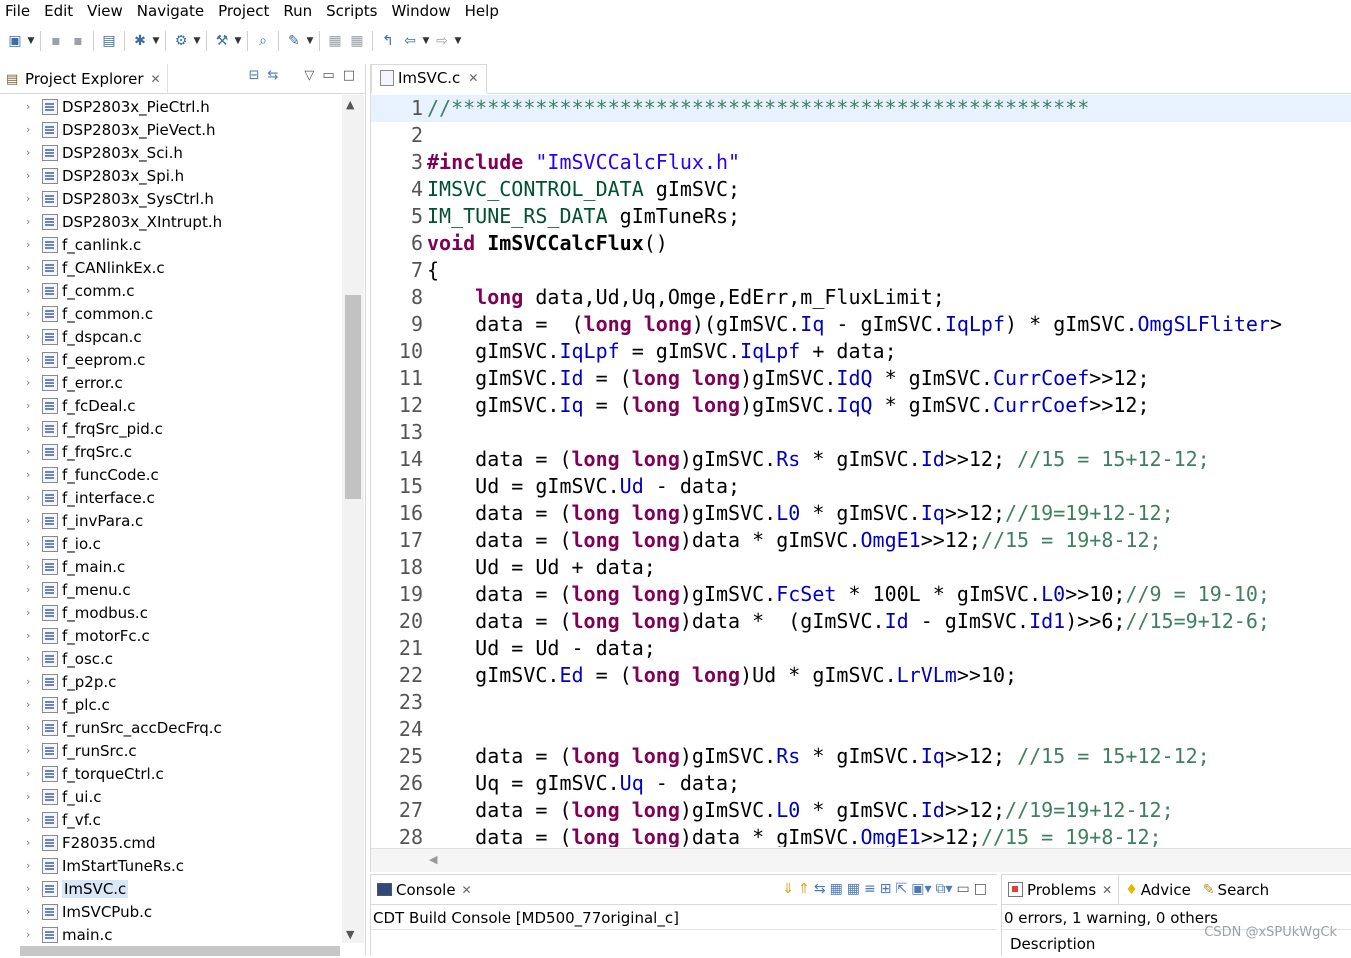  I want to click on menu-scripts: Scripts, so click(353, 11).